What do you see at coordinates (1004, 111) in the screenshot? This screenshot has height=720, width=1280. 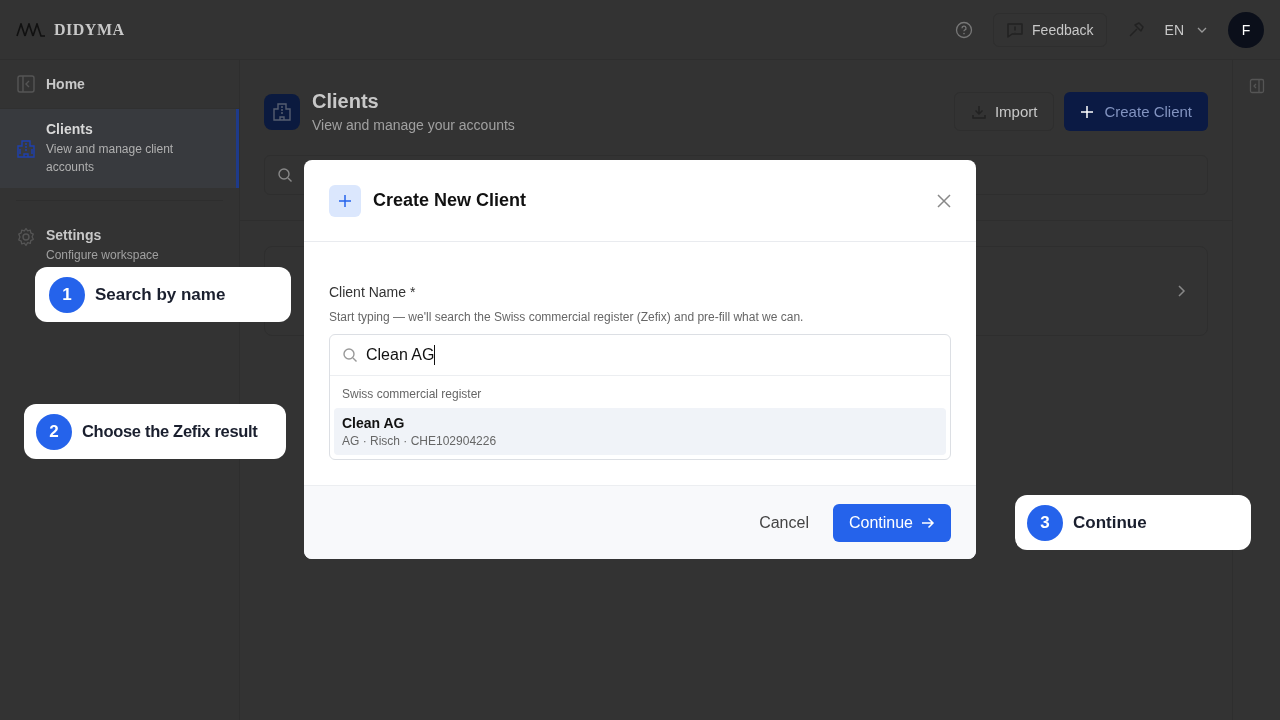 I see `import-button: Import` at bounding box center [1004, 111].